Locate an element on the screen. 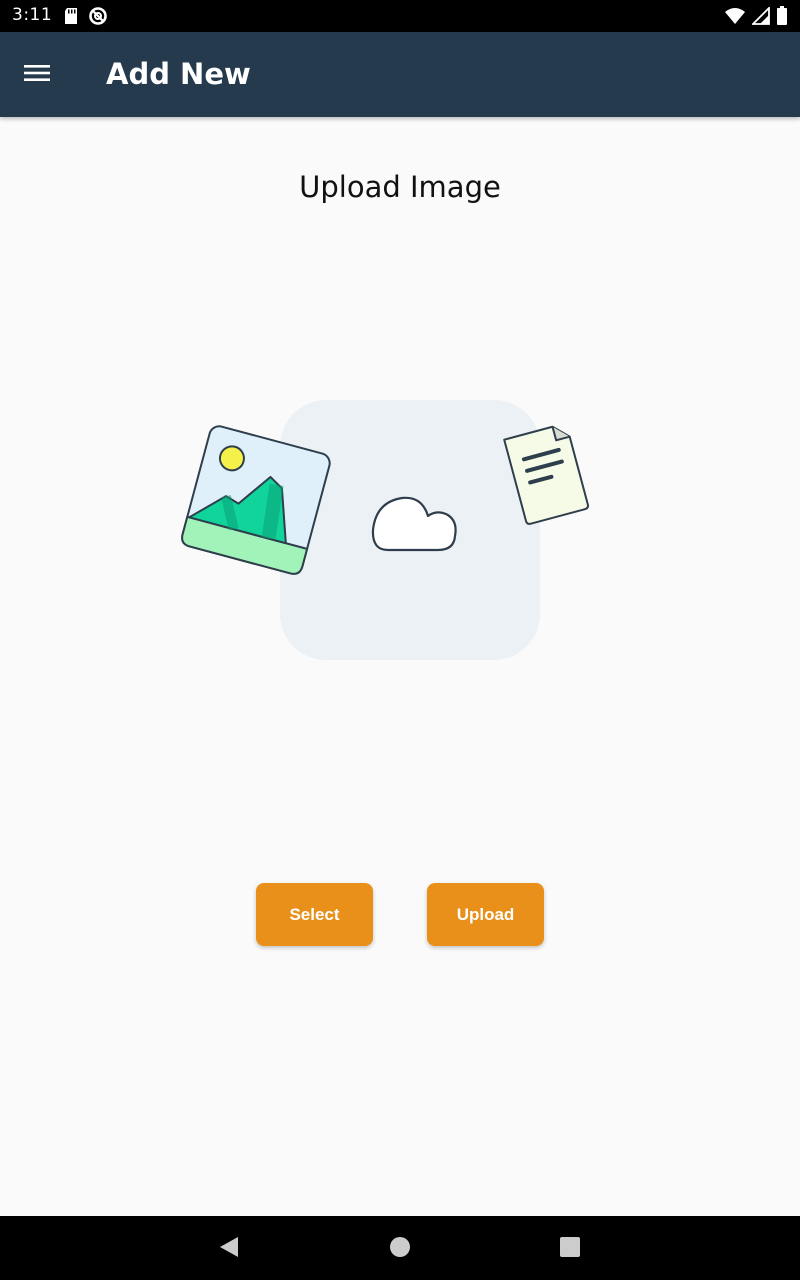 The width and height of the screenshot is (800, 1280). menu-icon is located at coordinates (37, 75).